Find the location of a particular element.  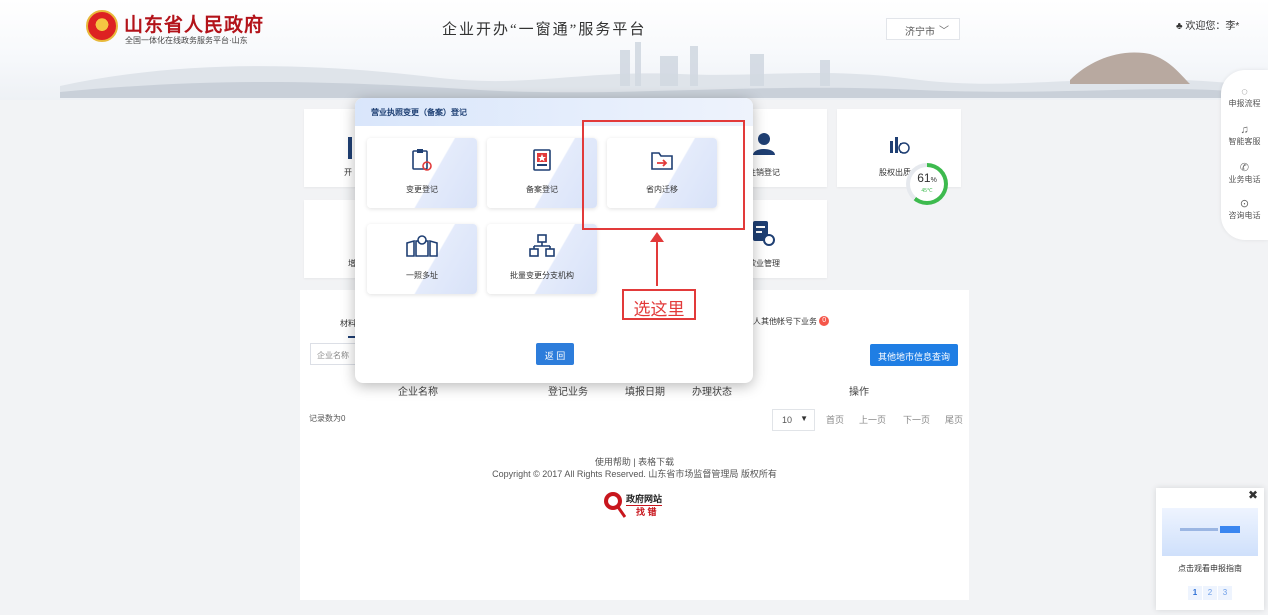

dock-item-smart-service: ♫ 智能客服 is located at coordinates (1244, 135).